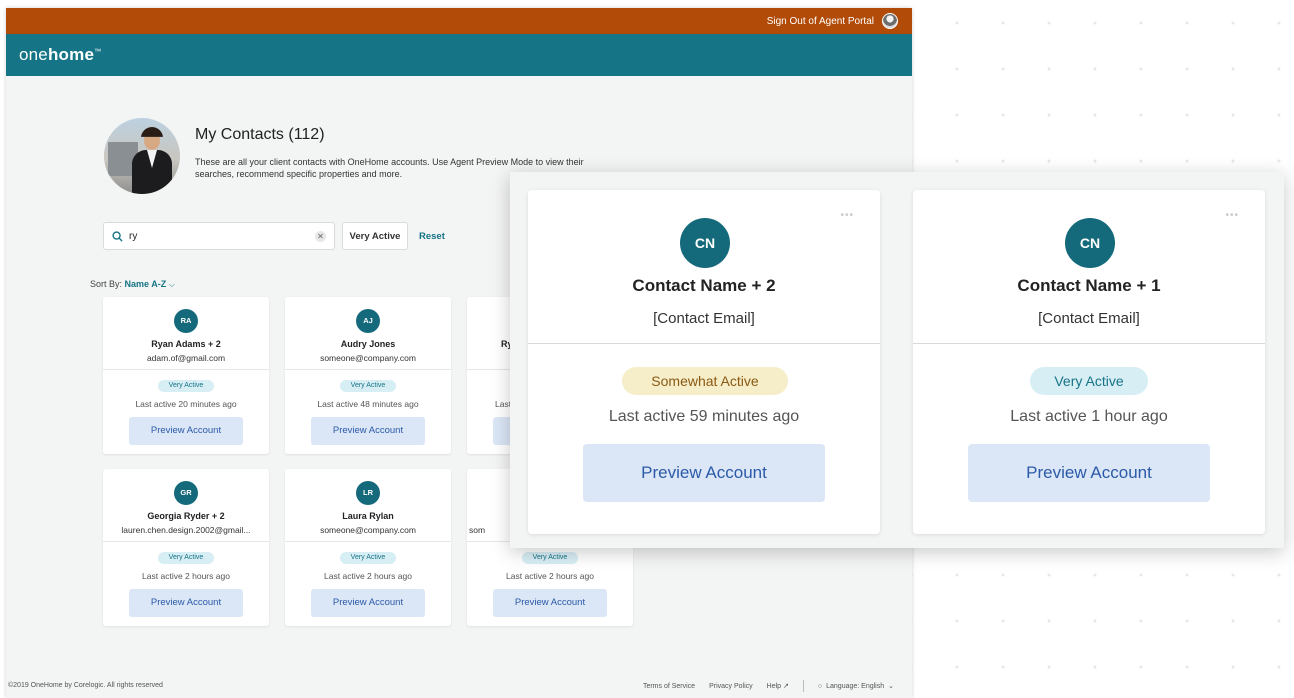 The height and width of the screenshot is (698, 1294). Describe the element at coordinates (432, 236) in the screenshot. I see `reset-link: Reset` at that location.